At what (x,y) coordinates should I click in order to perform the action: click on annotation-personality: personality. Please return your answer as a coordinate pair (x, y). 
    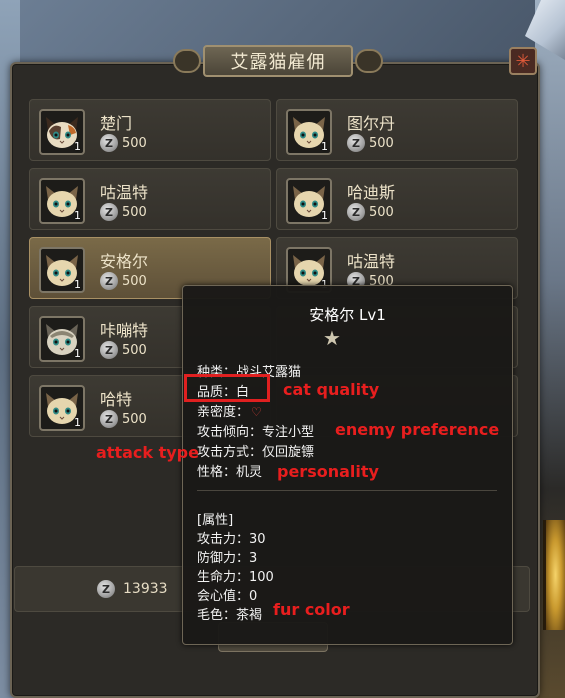
    Looking at the image, I should click on (328, 471).